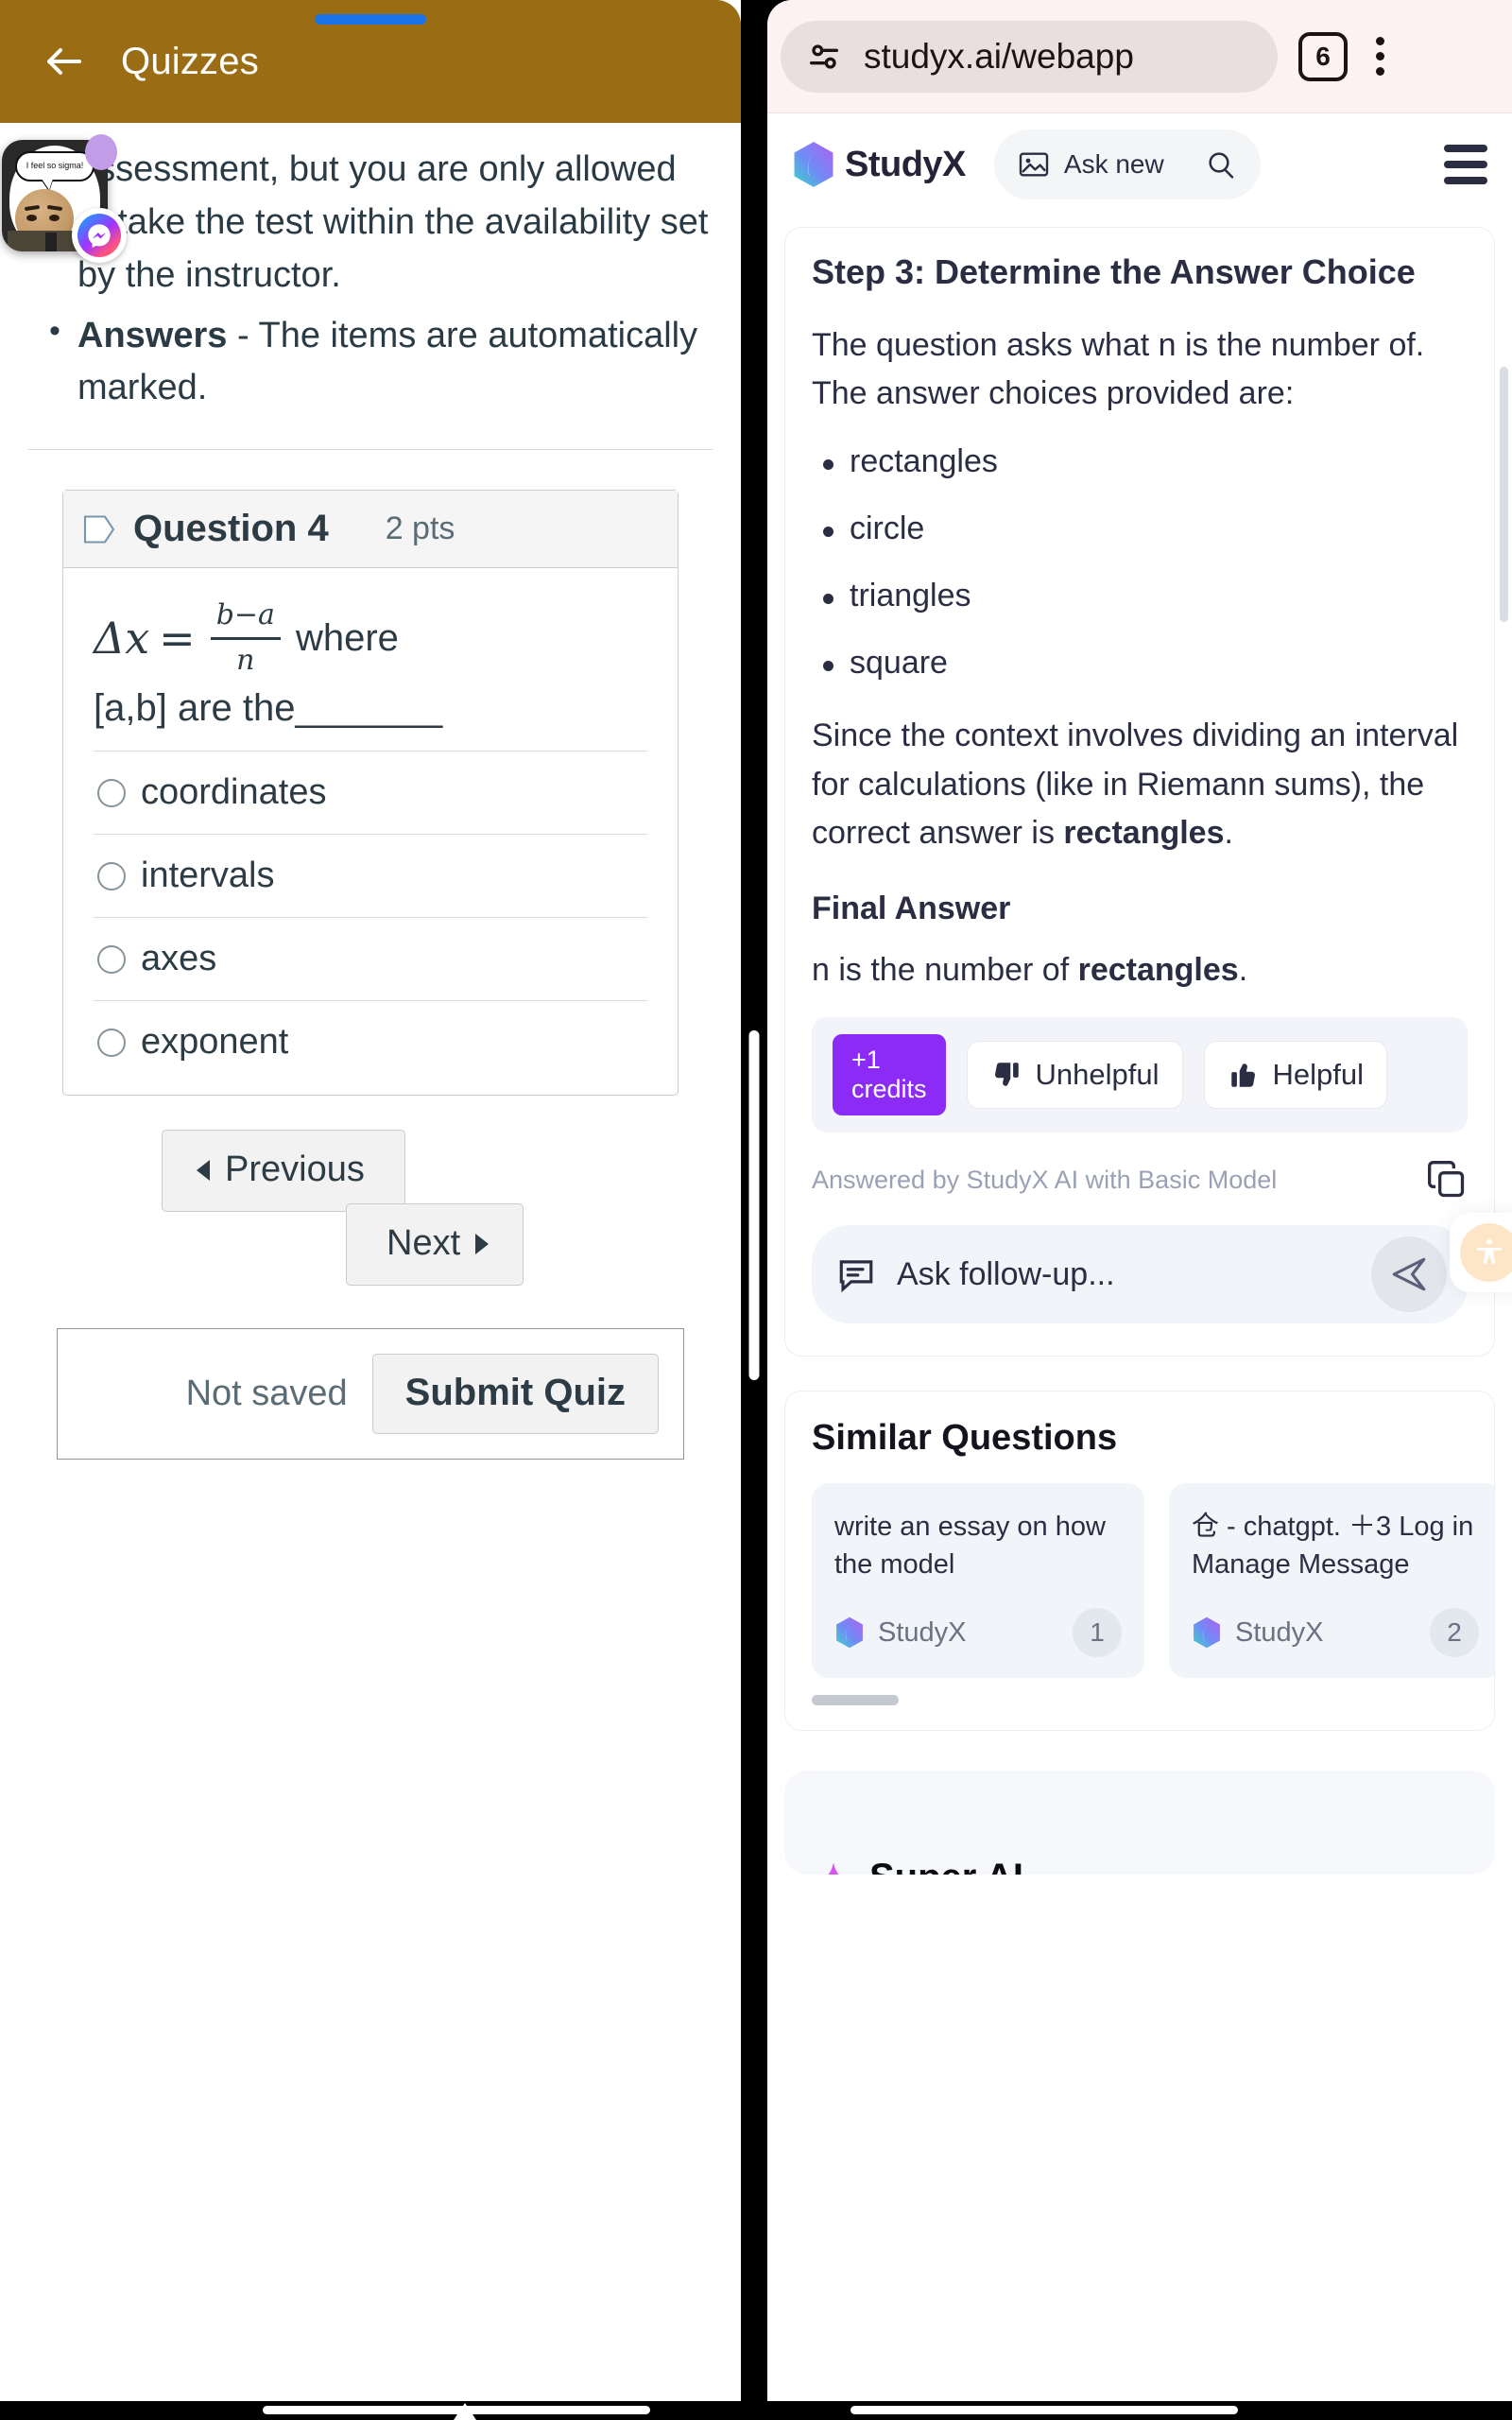 The height and width of the screenshot is (2420, 1512). I want to click on answer-option-row: intervals, so click(370, 875).